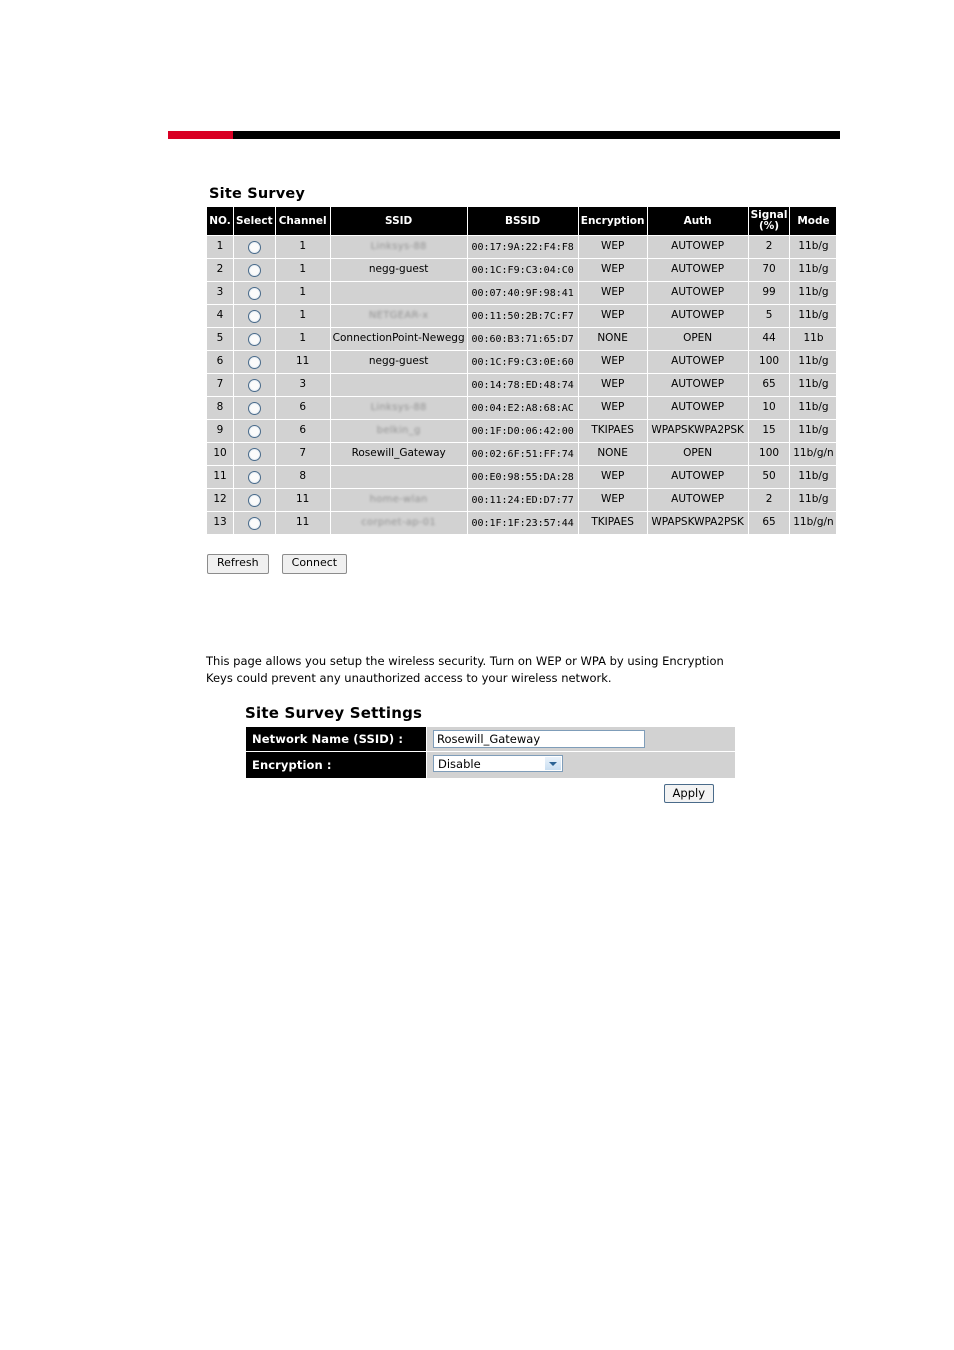 The width and height of the screenshot is (954, 1350). I want to click on cell-no: 4, so click(220, 316).